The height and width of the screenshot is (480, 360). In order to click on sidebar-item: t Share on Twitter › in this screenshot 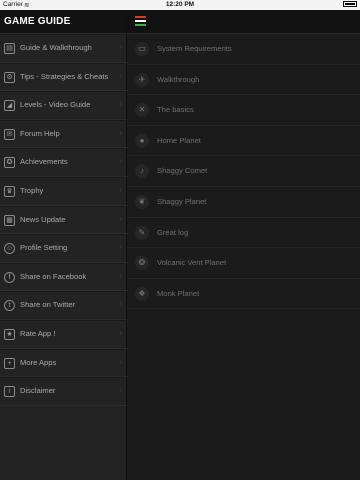, I will do `click(63, 305)`.